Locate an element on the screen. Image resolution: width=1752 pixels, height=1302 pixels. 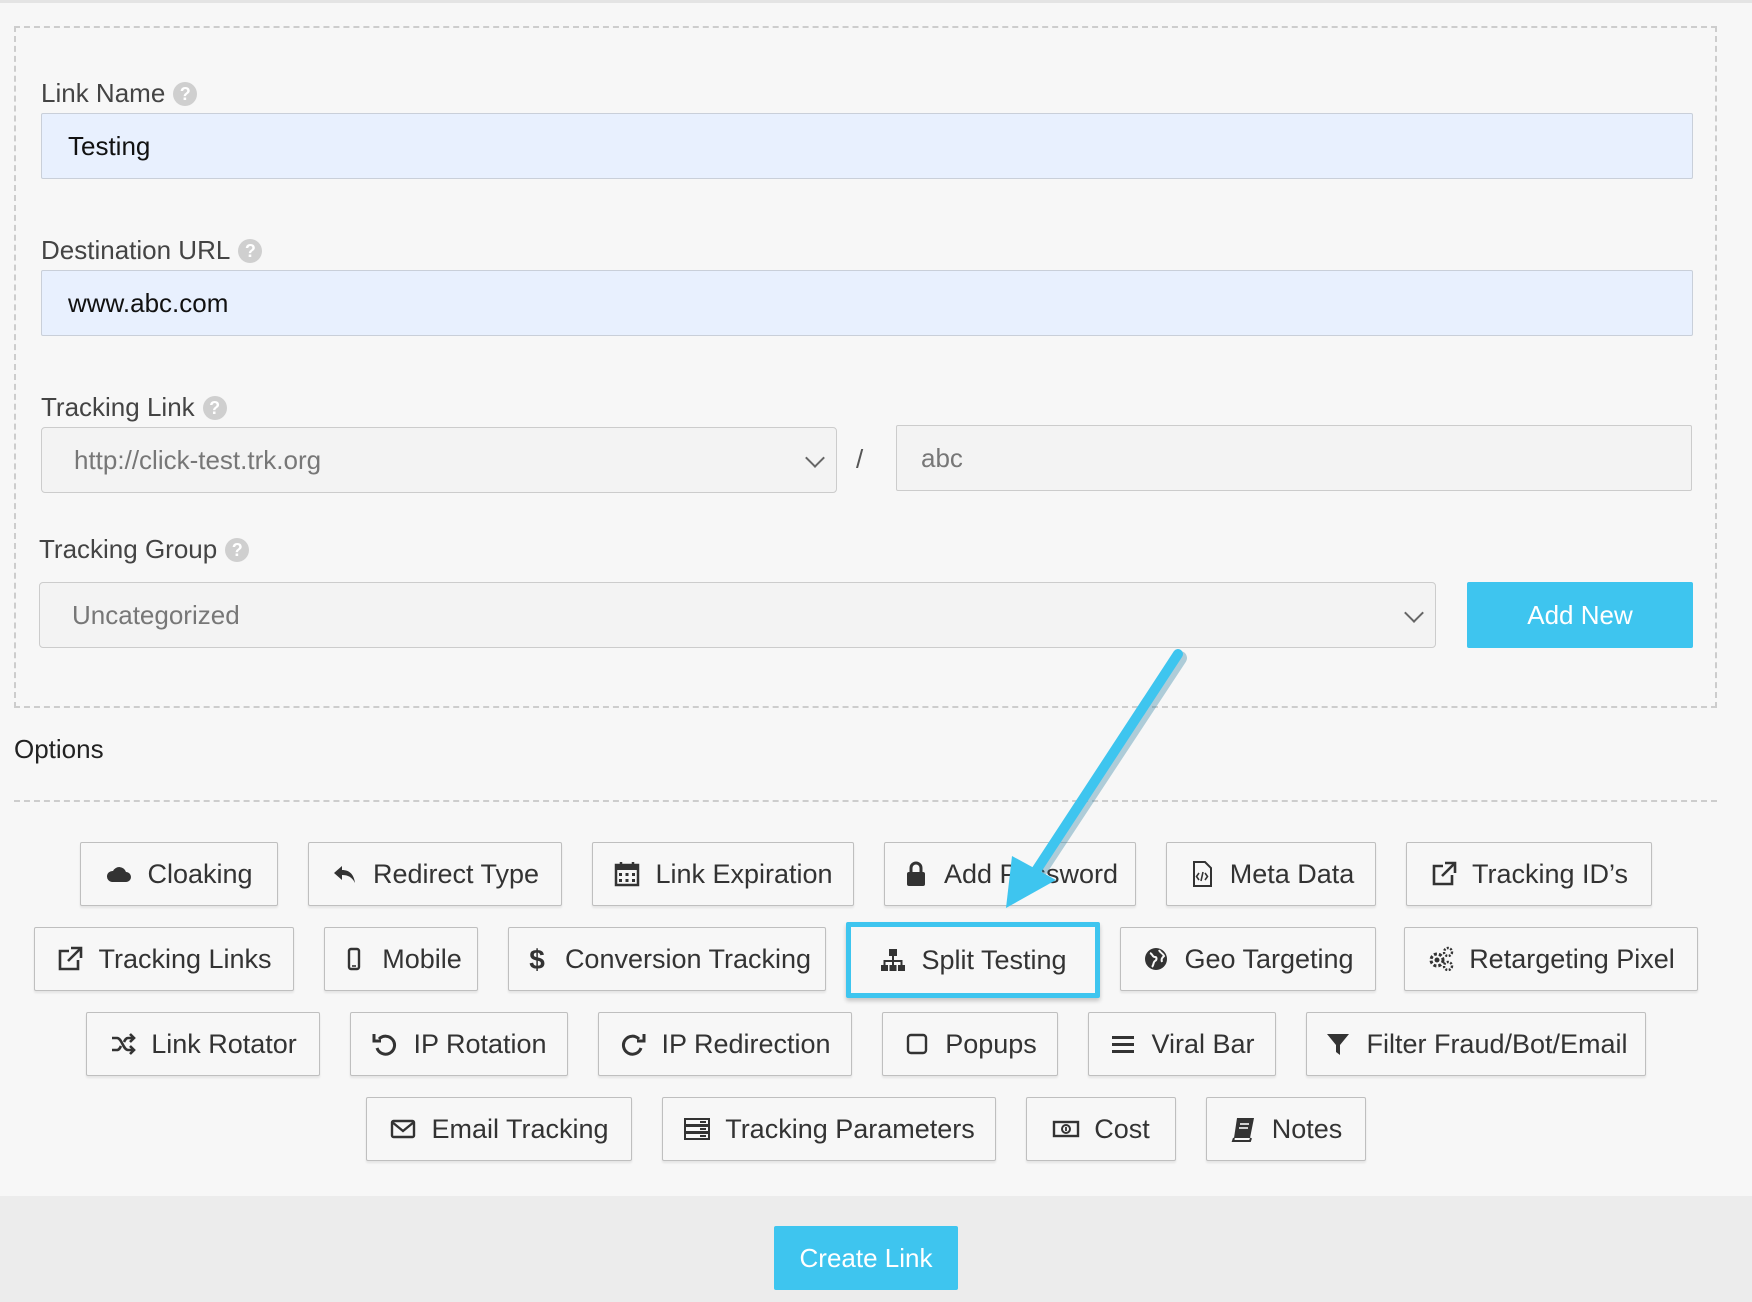
link-name-help-icon: ? is located at coordinates (185, 93).